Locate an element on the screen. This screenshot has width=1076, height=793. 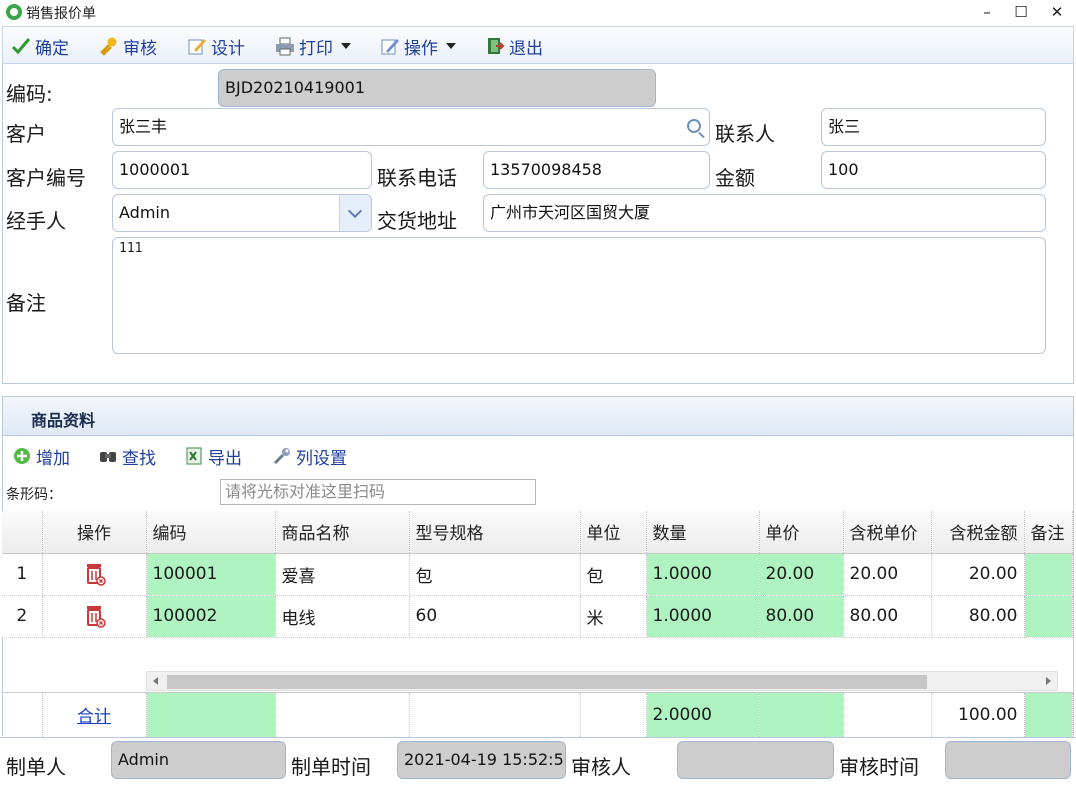
customer-no-field: 1000001 is located at coordinates (242, 170).